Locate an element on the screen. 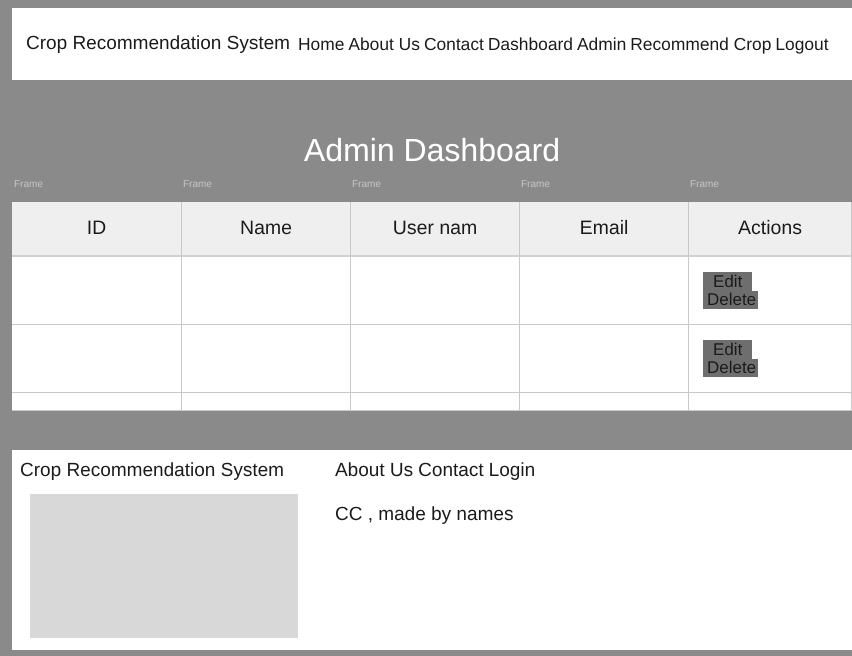 This screenshot has width=852, height=656. page-title: Admin Dashboard is located at coordinates (432, 150).